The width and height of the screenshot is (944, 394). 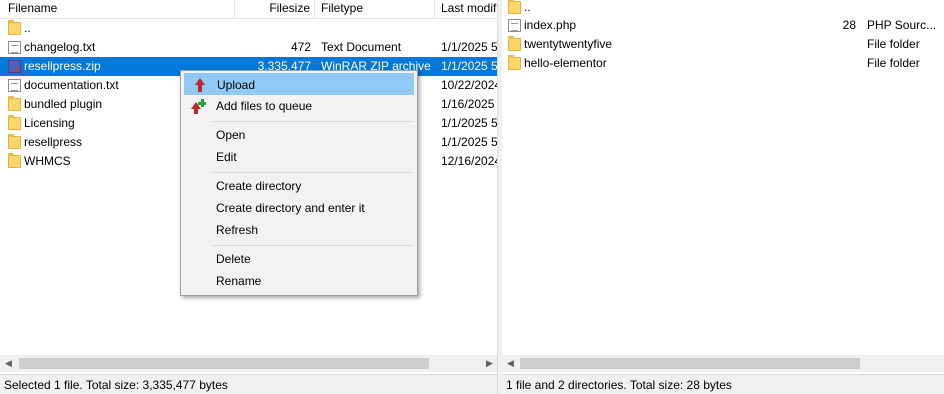 I want to click on menu-item-label: Upload, so click(x=236, y=85).